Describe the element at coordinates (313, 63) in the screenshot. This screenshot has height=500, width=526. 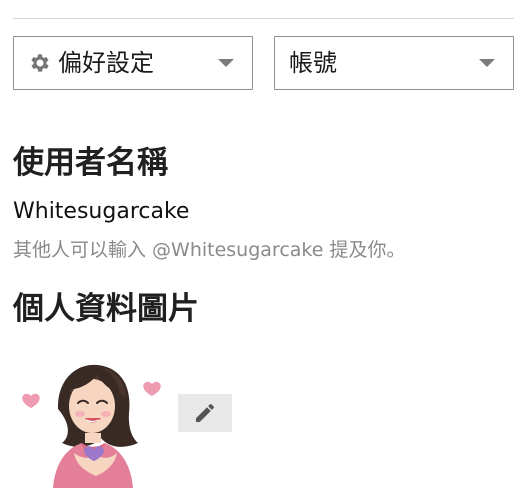
I see `account-label: 帳號` at that location.